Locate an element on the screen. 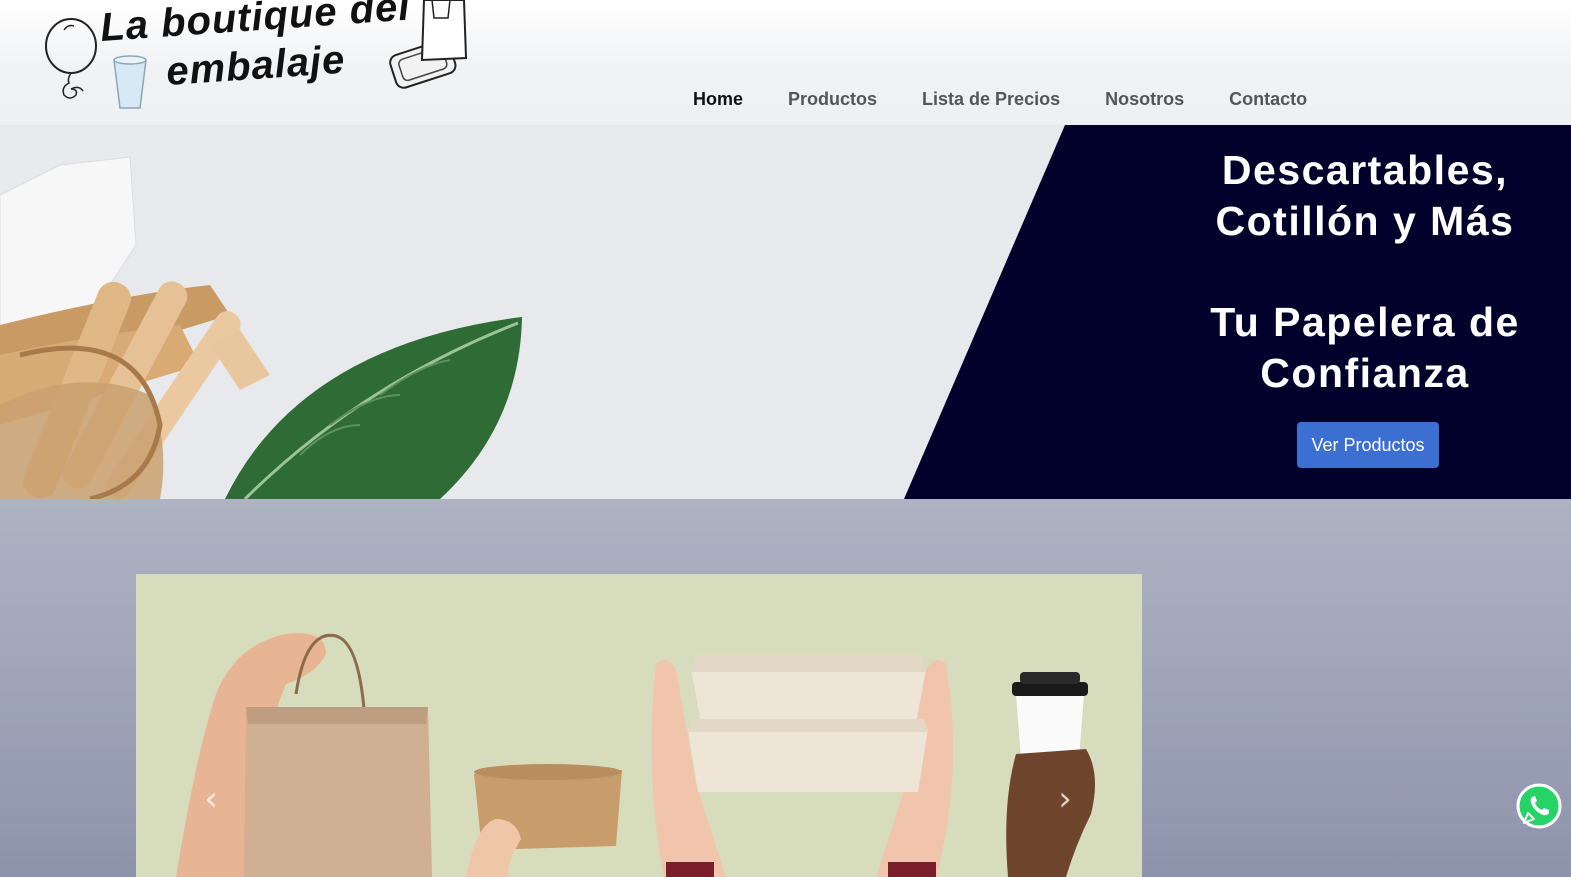 The height and width of the screenshot is (877, 1571). hero-title-line2: Cotillón y Más is located at coordinates (1365, 221).